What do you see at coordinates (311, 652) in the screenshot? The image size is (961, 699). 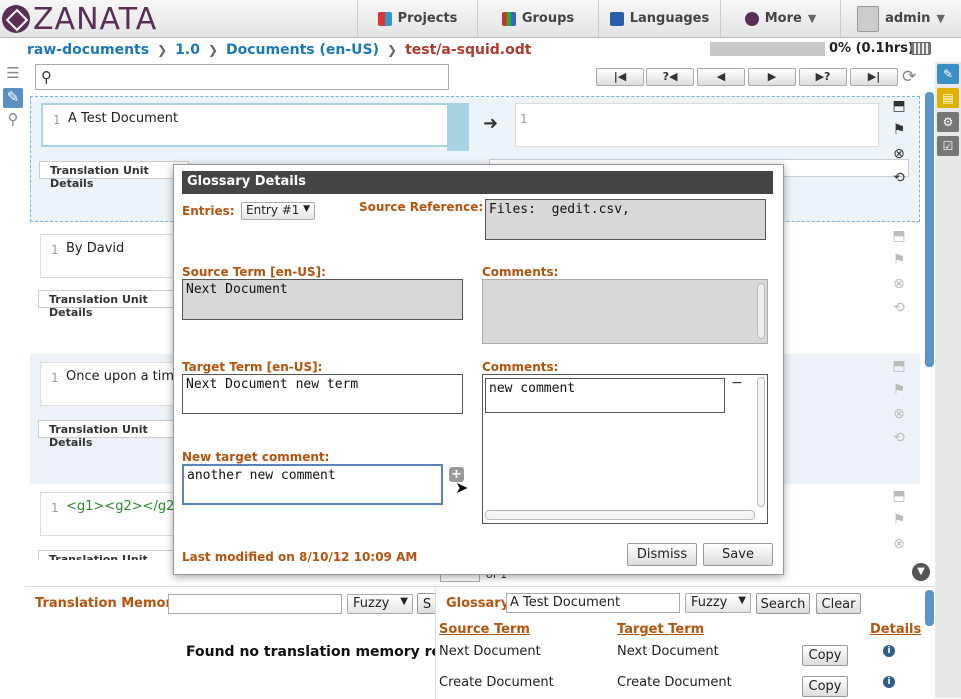 I see `tm-empty-message: Found no translation memory results` at bounding box center [311, 652].